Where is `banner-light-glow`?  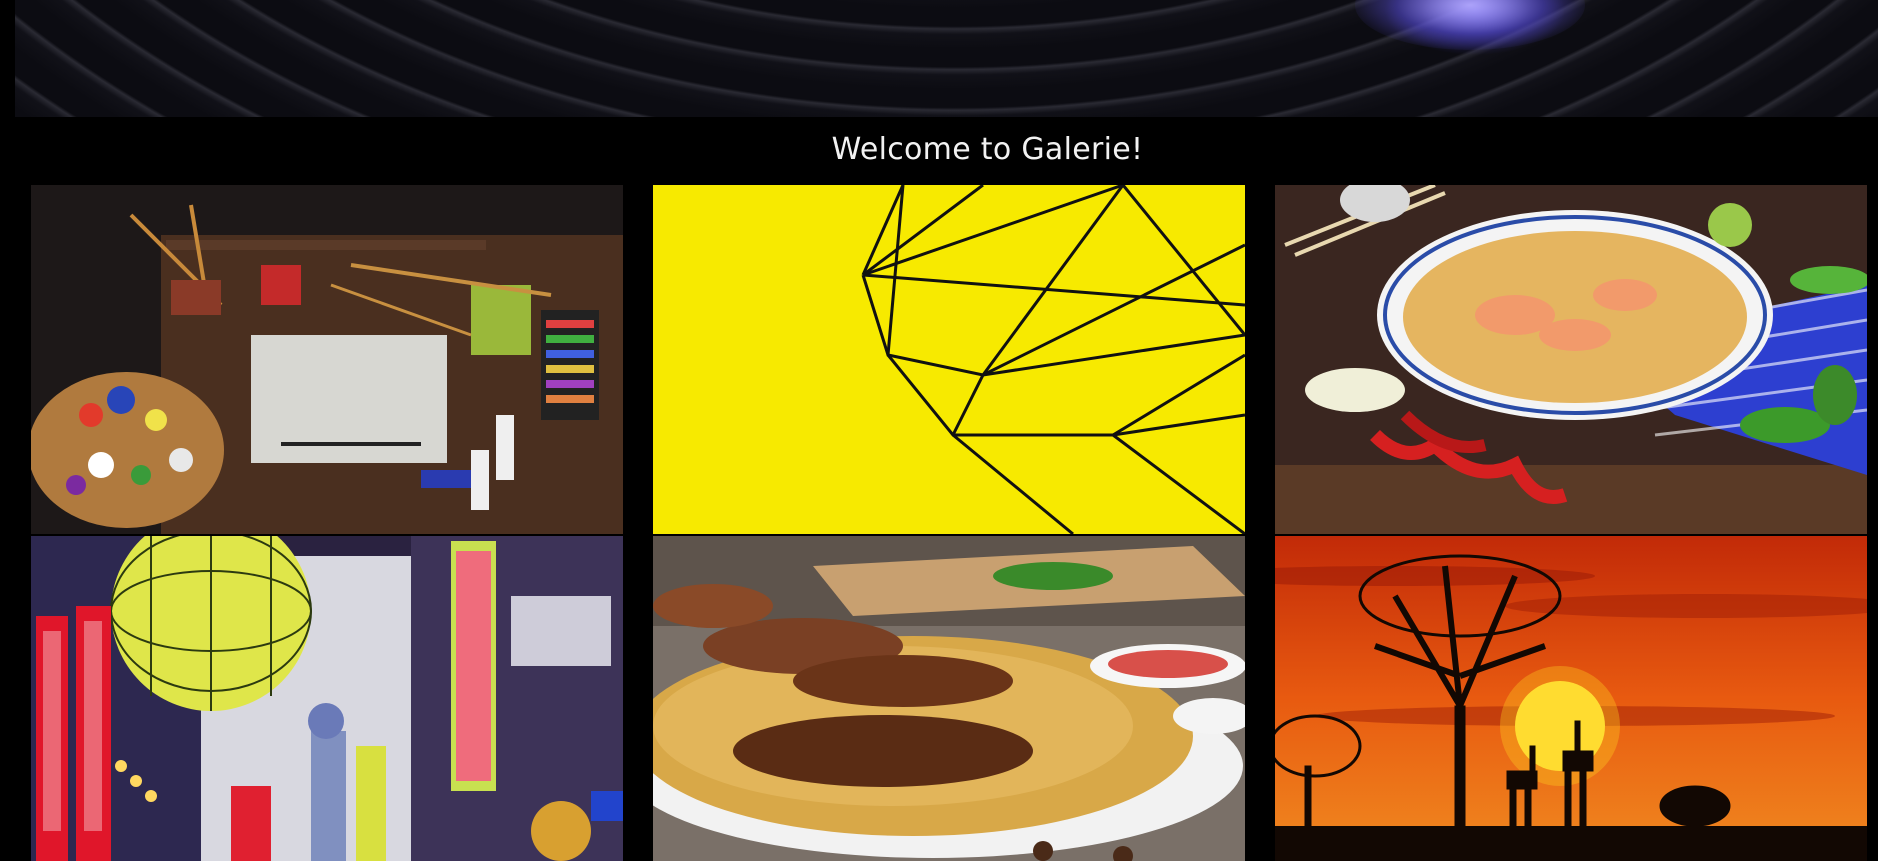
banner-light-glow is located at coordinates (1470, 25).